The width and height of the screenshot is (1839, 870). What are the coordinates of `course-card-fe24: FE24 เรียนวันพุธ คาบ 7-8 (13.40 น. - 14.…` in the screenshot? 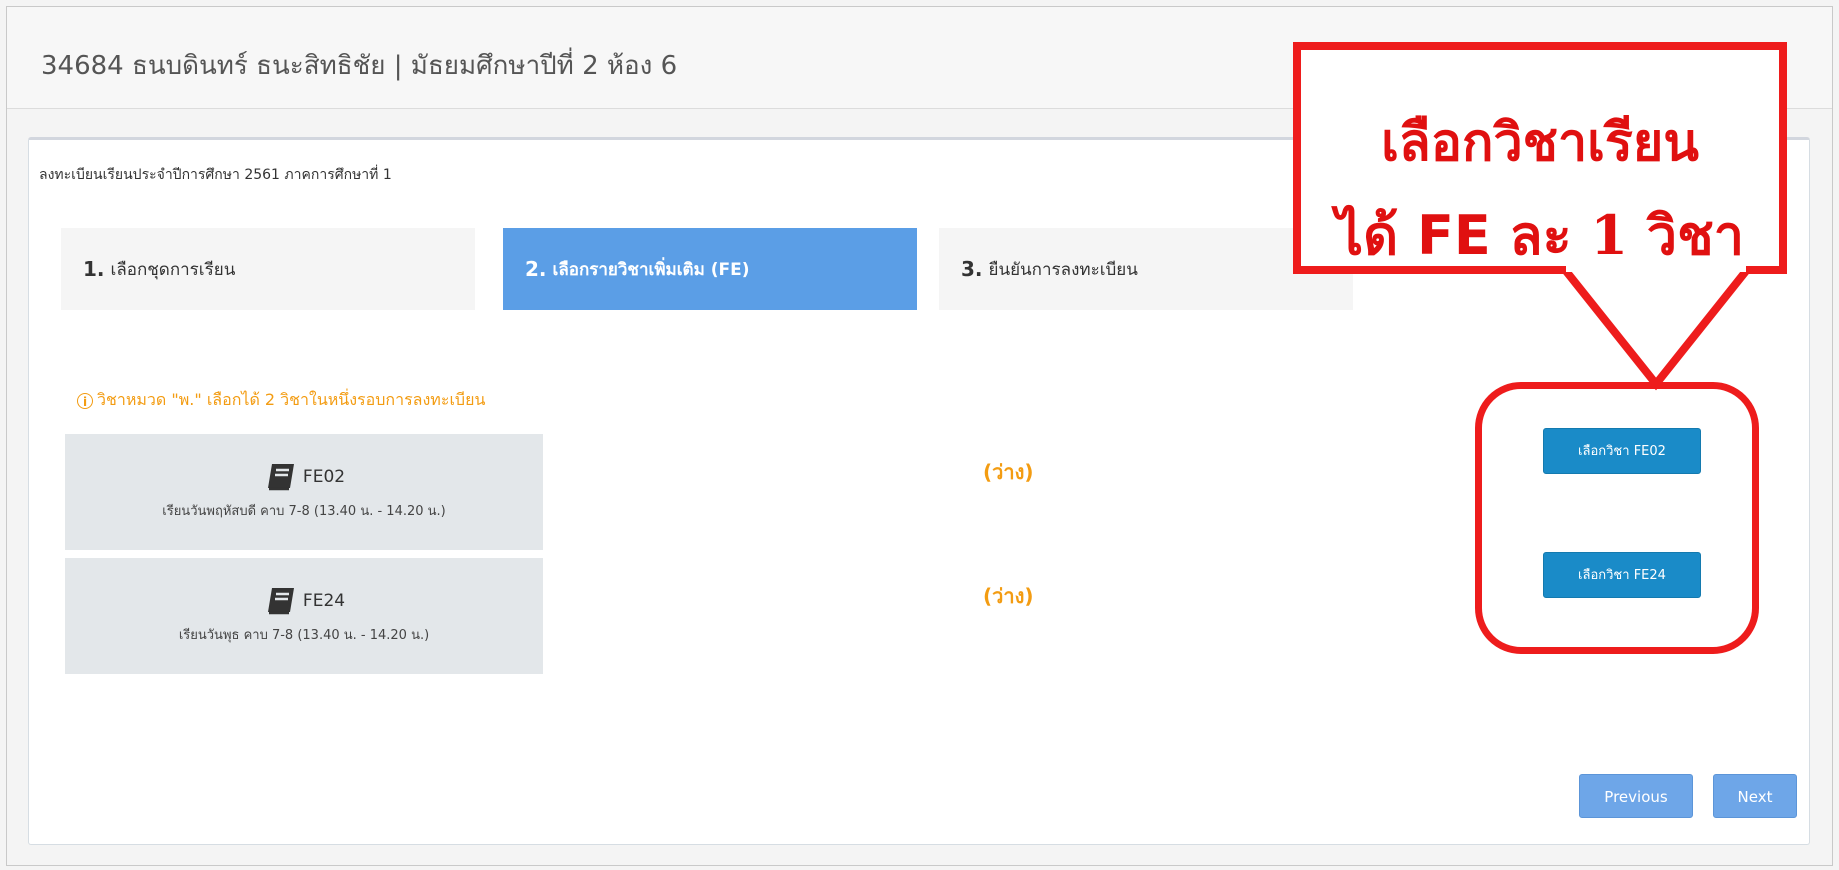 It's located at (304, 616).